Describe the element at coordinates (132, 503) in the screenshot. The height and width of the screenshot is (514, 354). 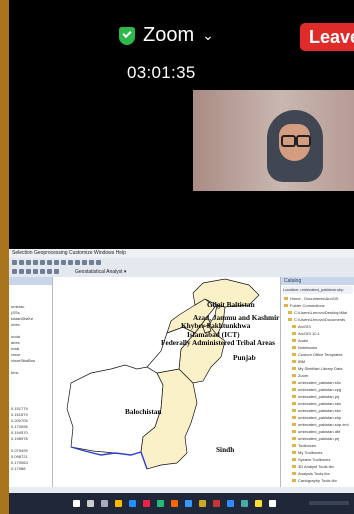
I see `browser-icon` at that location.